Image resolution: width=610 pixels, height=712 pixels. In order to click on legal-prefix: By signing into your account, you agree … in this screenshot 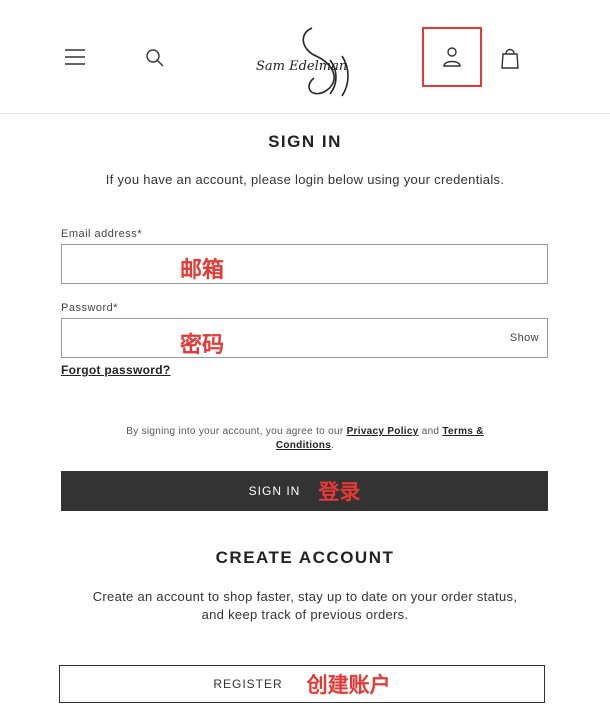, I will do `click(235, 431)`.